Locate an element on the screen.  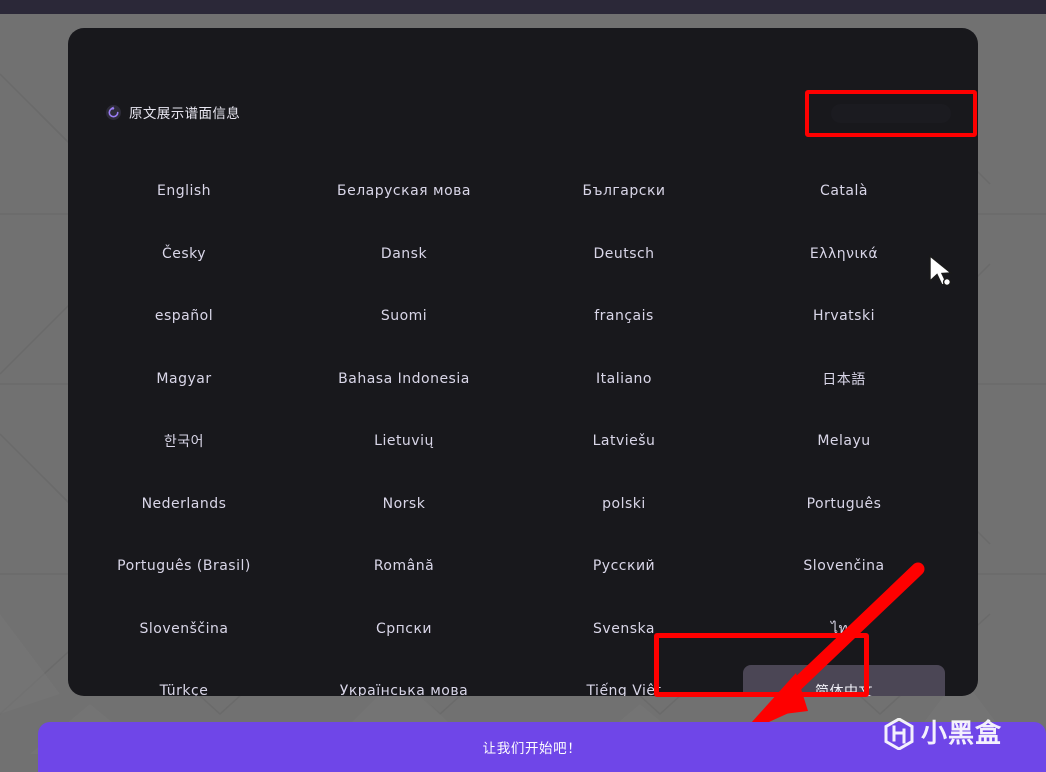
language-option-button: Bahasa Indonesia is located at coordinates (404, 379).